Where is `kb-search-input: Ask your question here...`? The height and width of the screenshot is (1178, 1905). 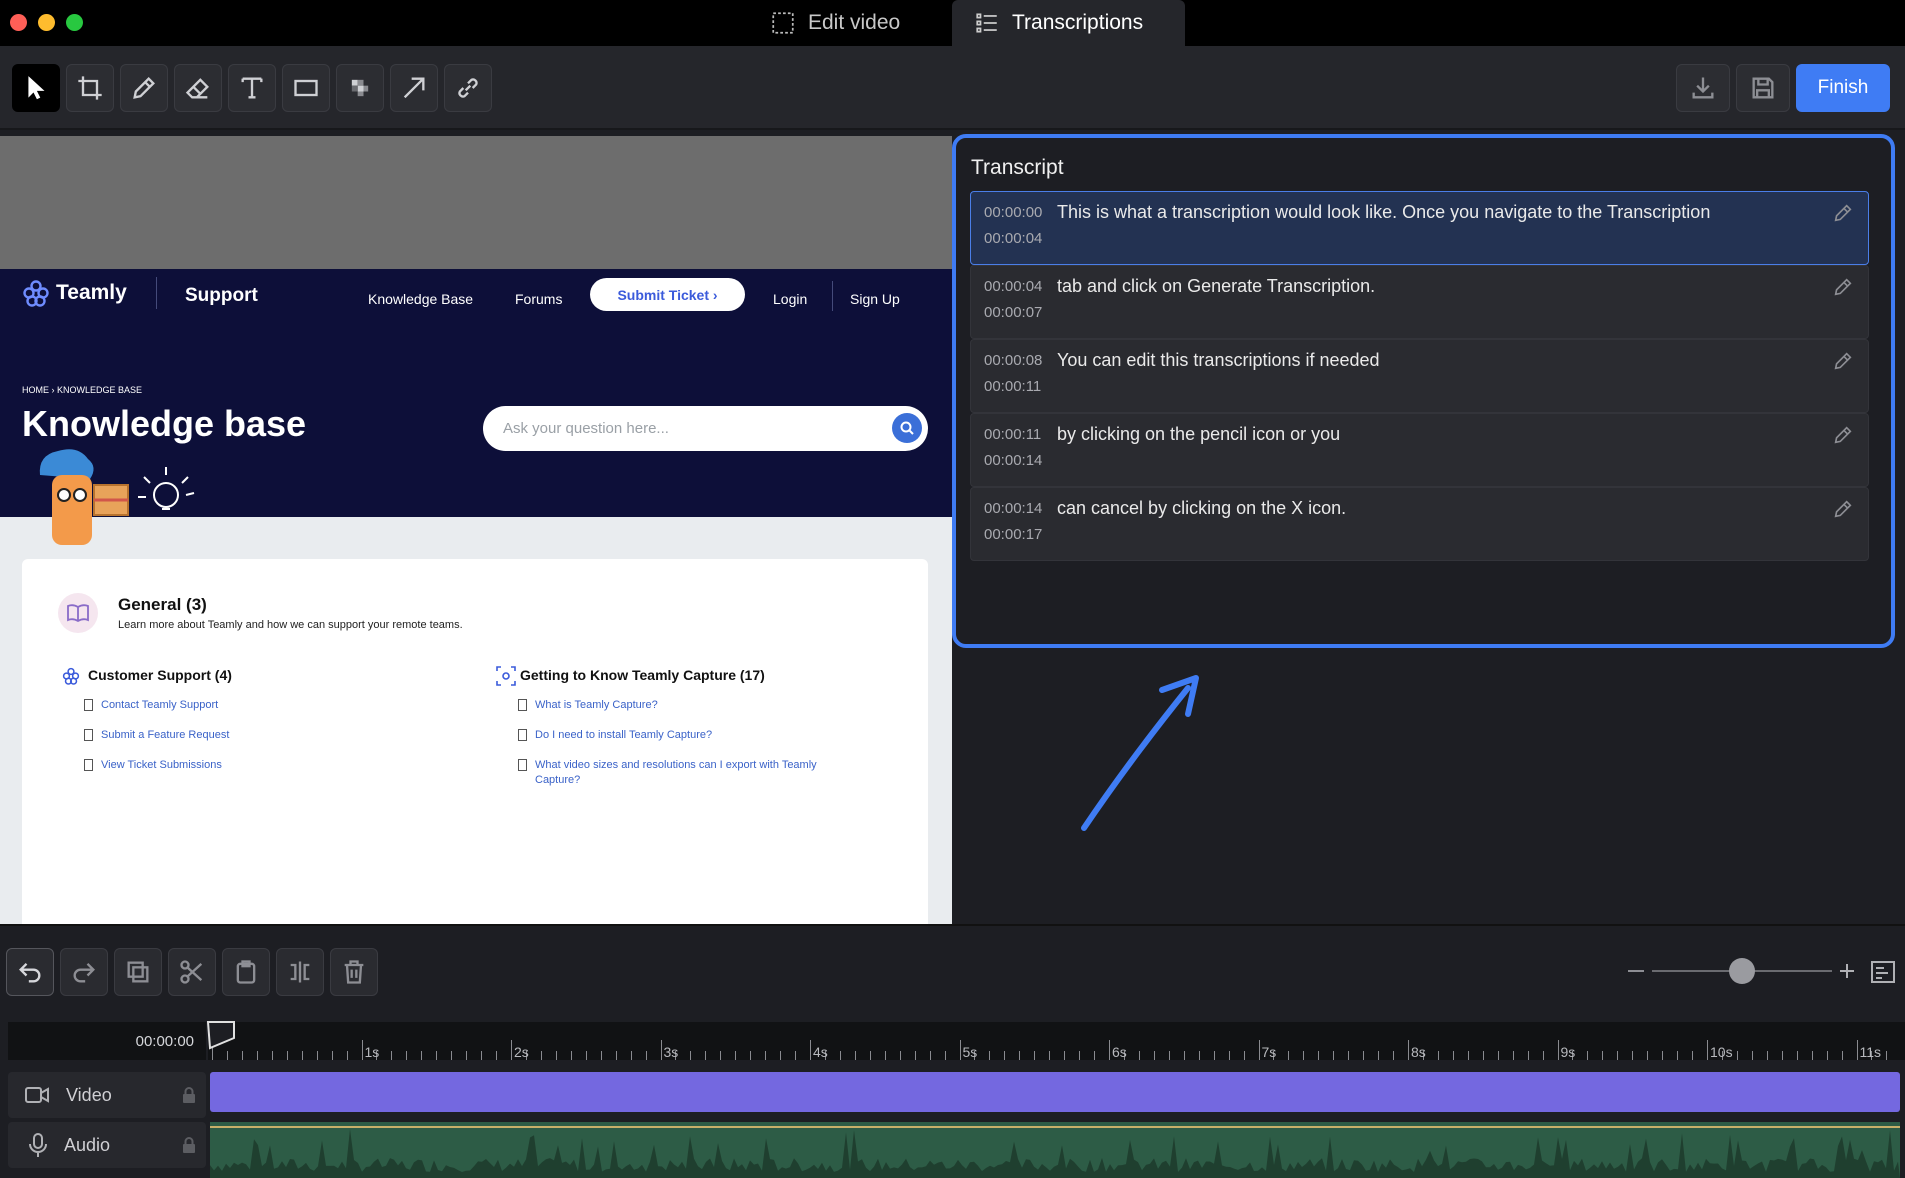
kb-search-input: Ask your question here... is located at coordinates (705, 428).